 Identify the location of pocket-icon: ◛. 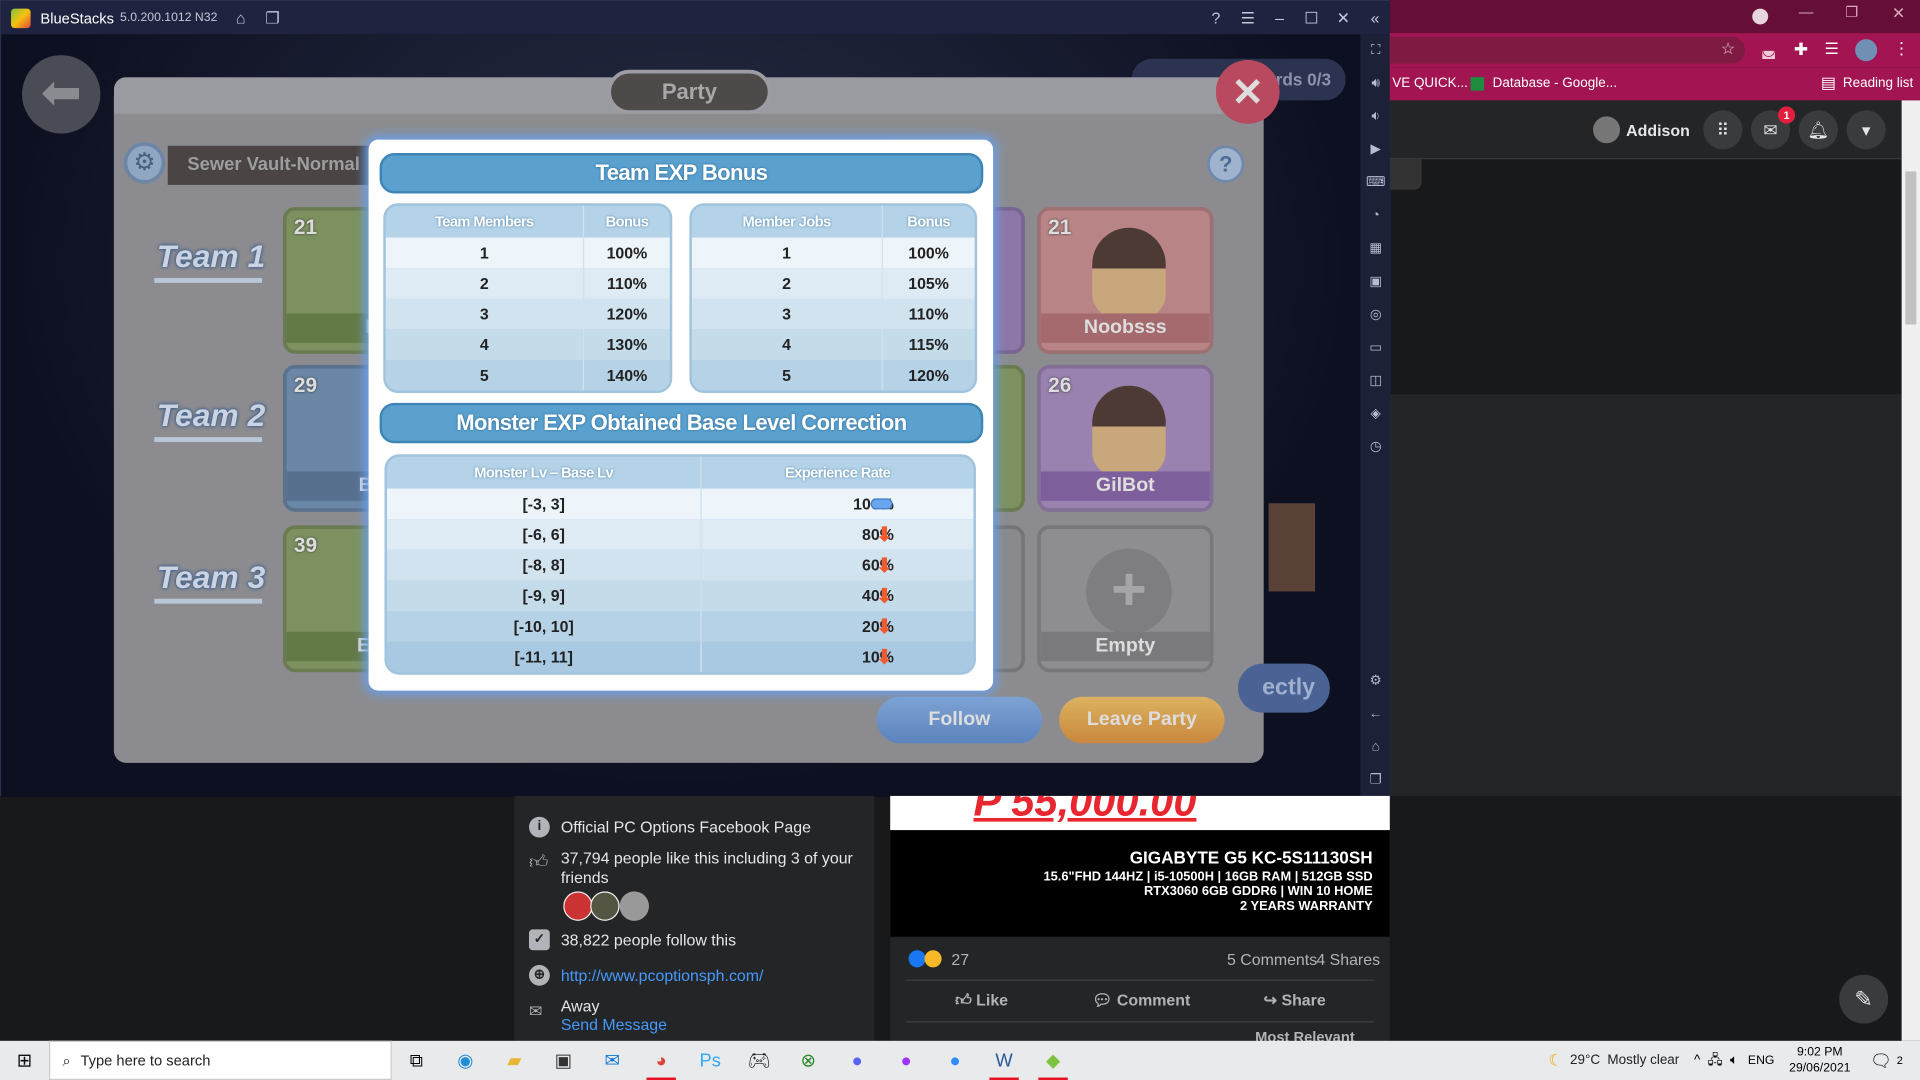
(1768, 50).